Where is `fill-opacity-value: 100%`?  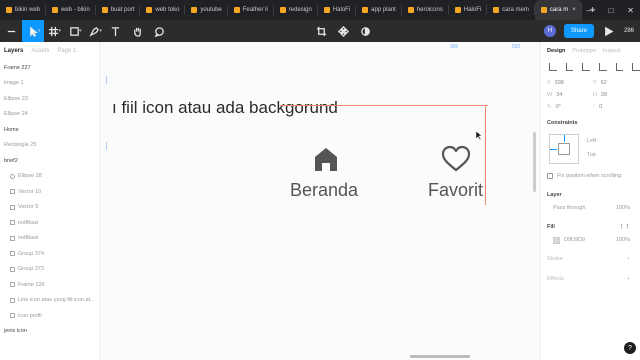
fill-opacity-value: 100% is located at coordinates (623, 240).